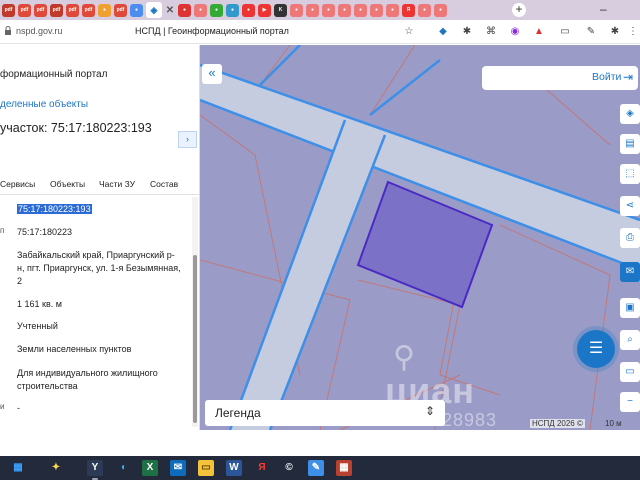 The height and width of the screenshot is (480, 640). What do you see at coordinates (18, 408) in the screenshot?
I see `attribute-value: -` at bounding box center [18, 408].